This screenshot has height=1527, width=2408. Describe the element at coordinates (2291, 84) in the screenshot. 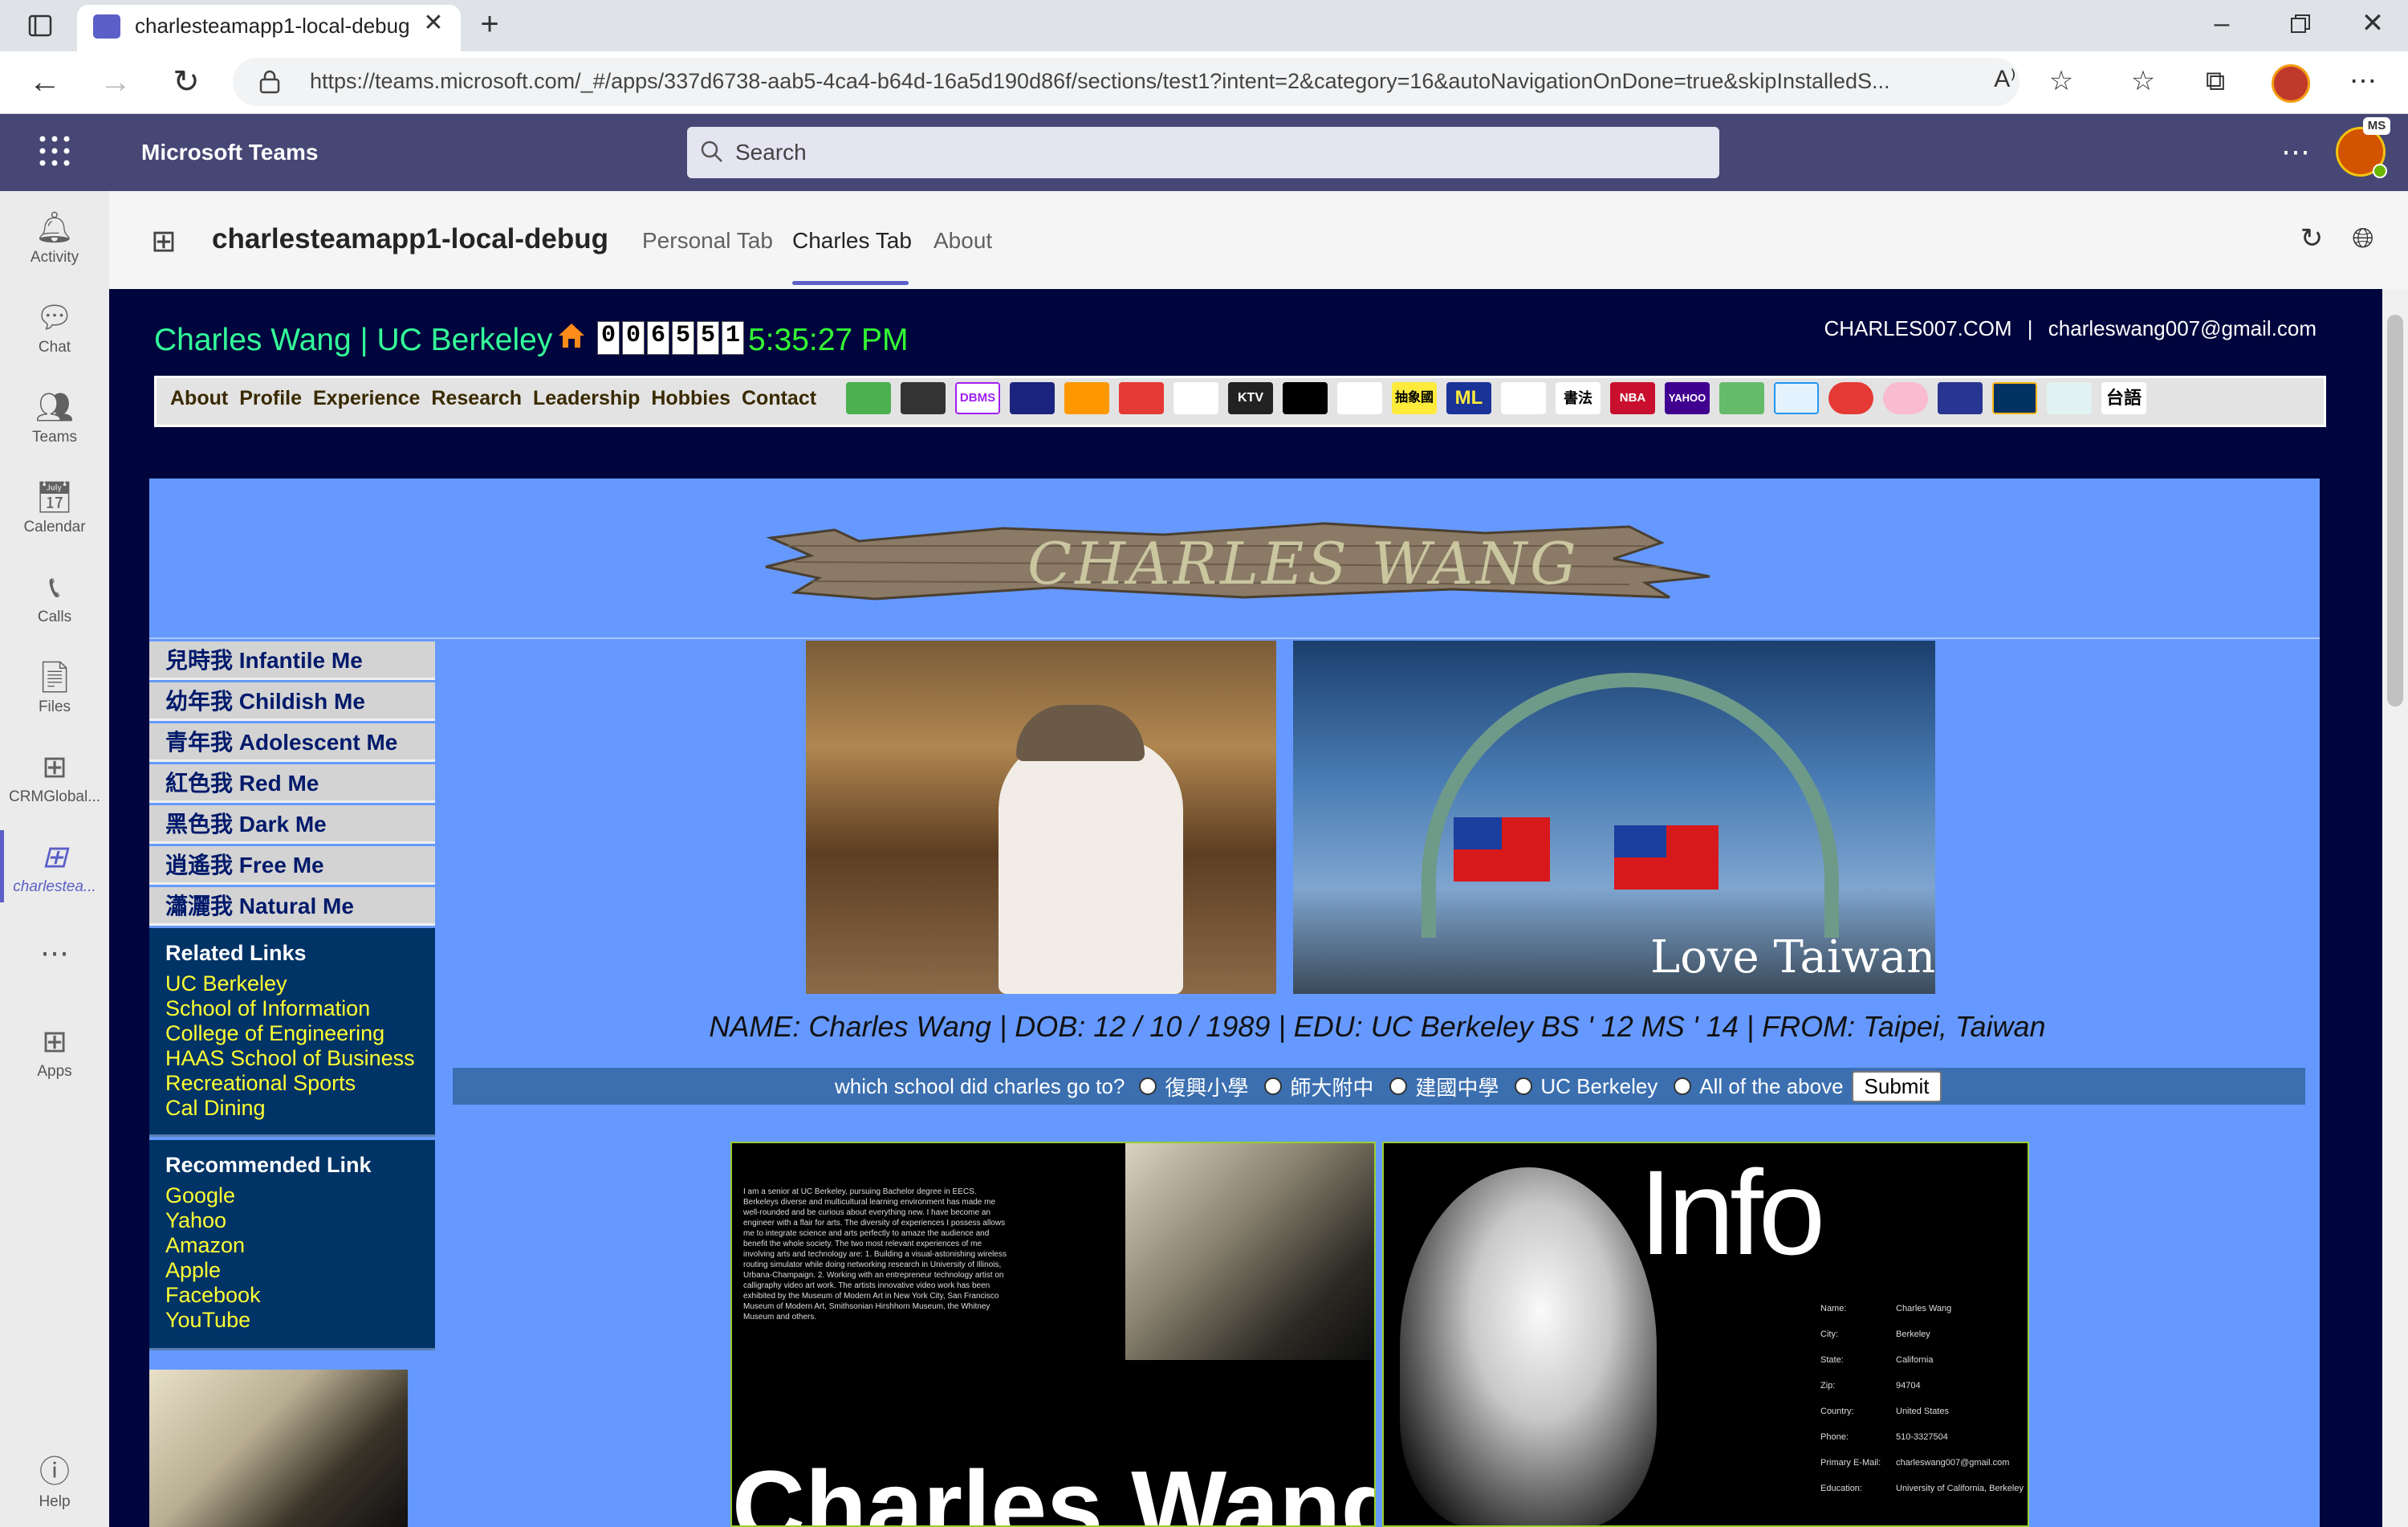

I see `profile-avatar` at that location.